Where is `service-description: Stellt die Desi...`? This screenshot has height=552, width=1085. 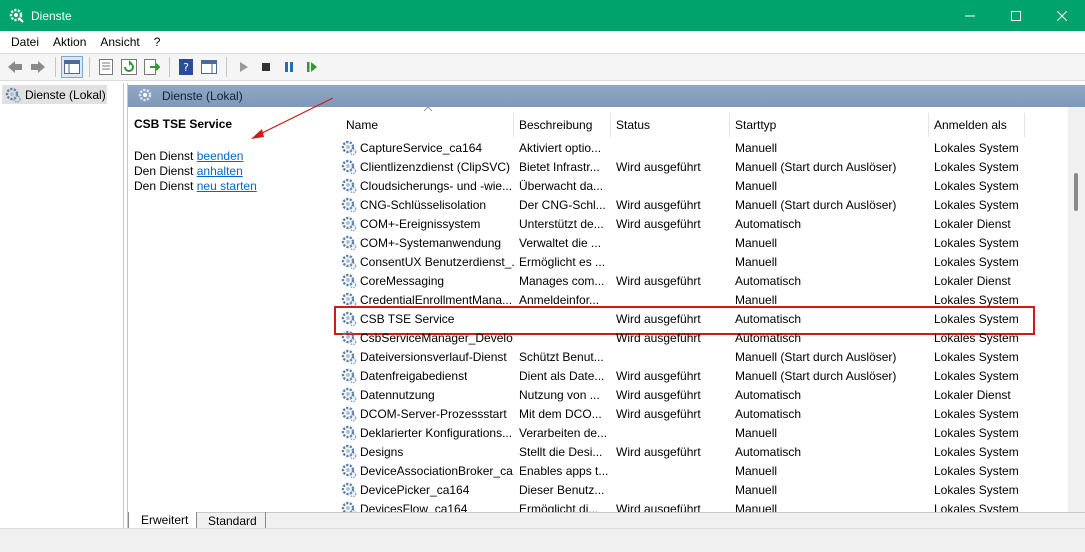 service-description: Stellt die Desi... is located at coordinates (561, 451).